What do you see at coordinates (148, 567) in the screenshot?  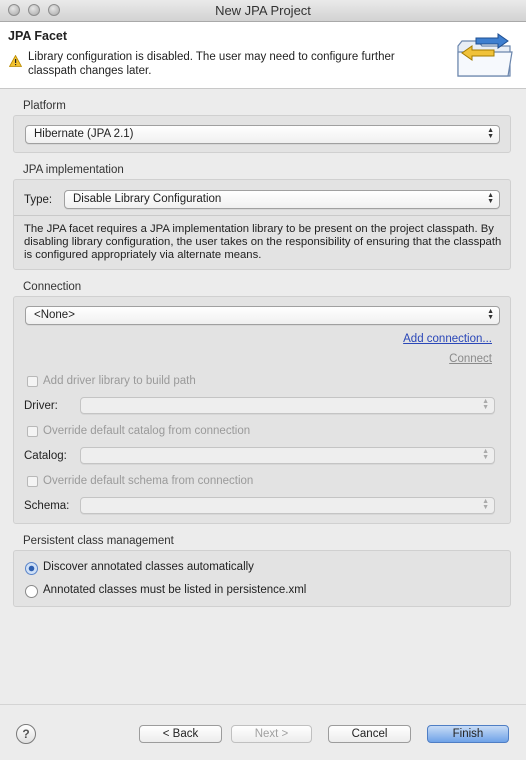 I see `discover-classes-label: Discover annotated classes automatically` at bounding box center [148, 567].